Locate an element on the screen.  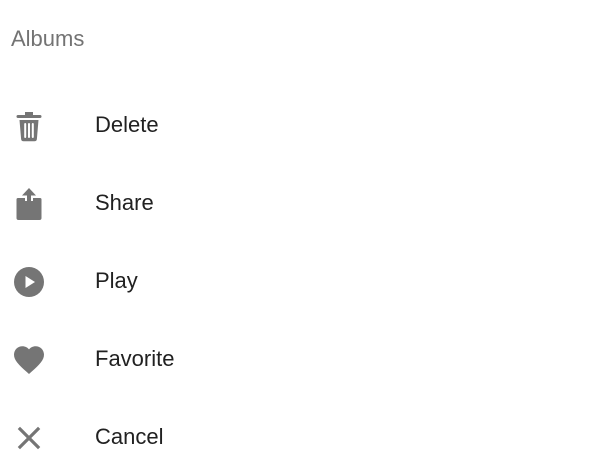
trash-icon is located at coordinates (29, 126).